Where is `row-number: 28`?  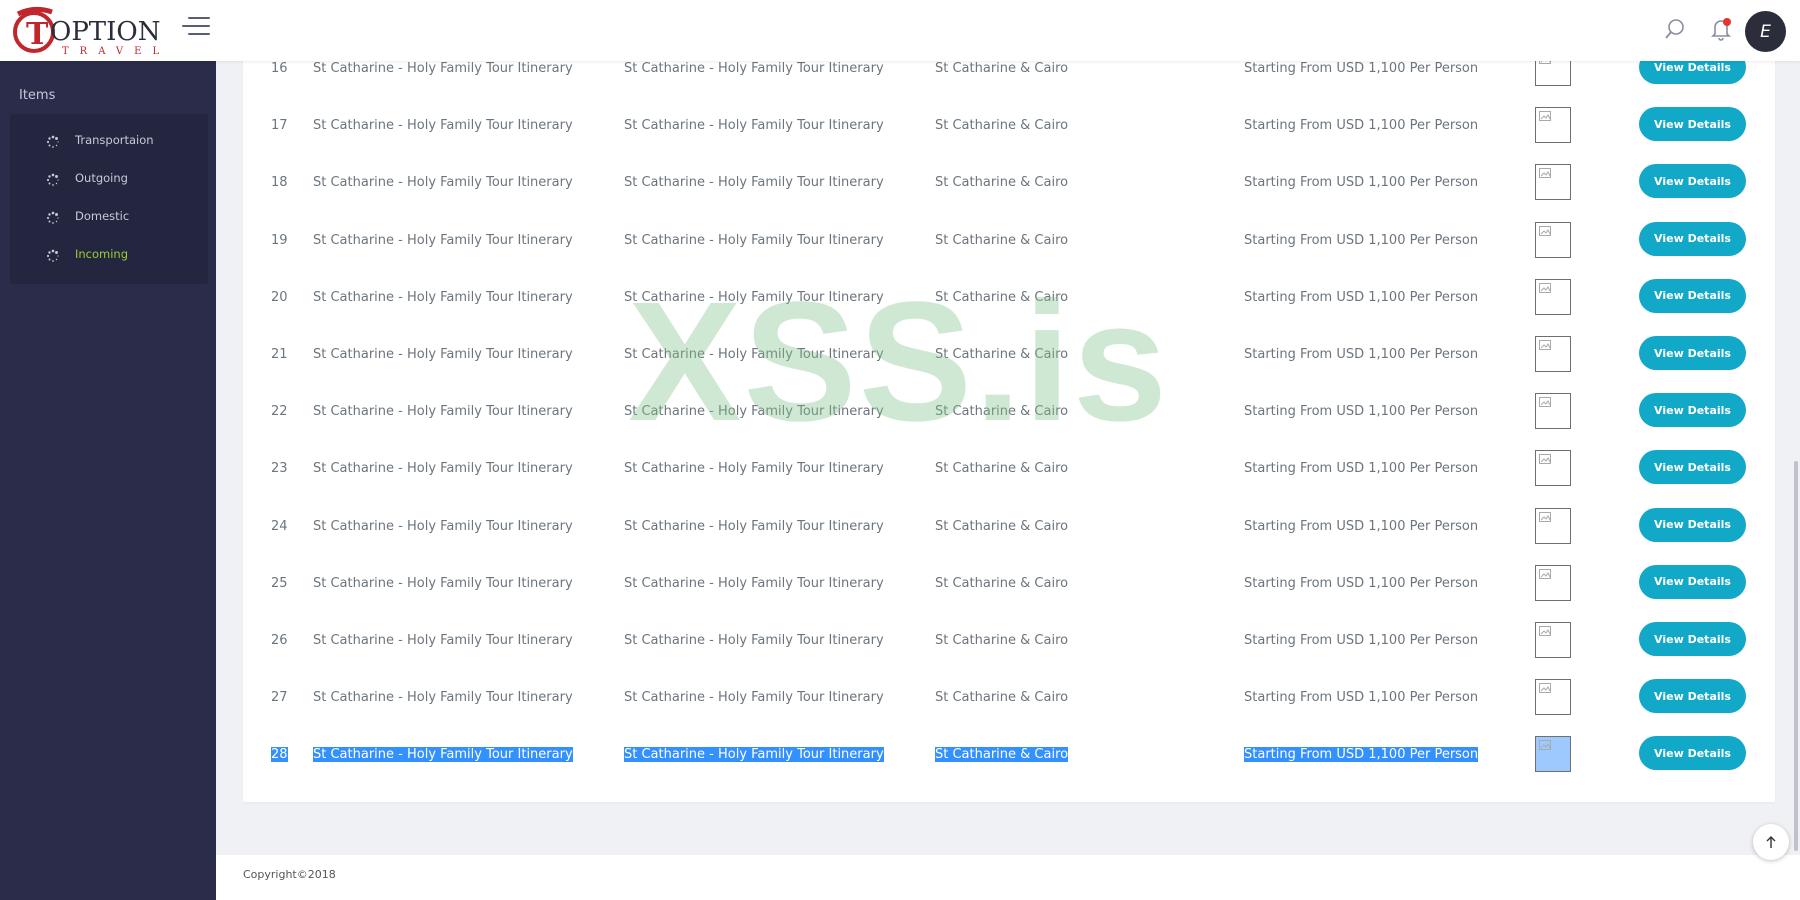
row-number: 28 is located at coordinates (279, 755).